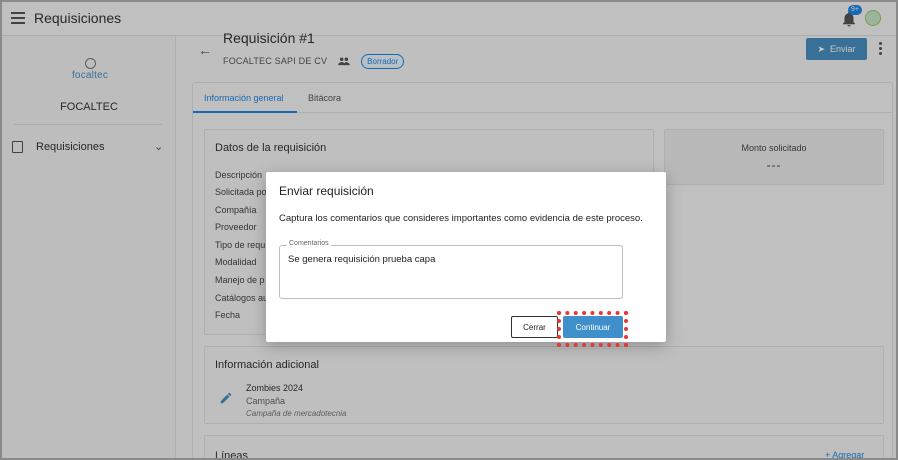  What do you see at coordinates (534, 327) in the screenshot?
I see `close-button: Cerrar` at bounding box center [534, 327].